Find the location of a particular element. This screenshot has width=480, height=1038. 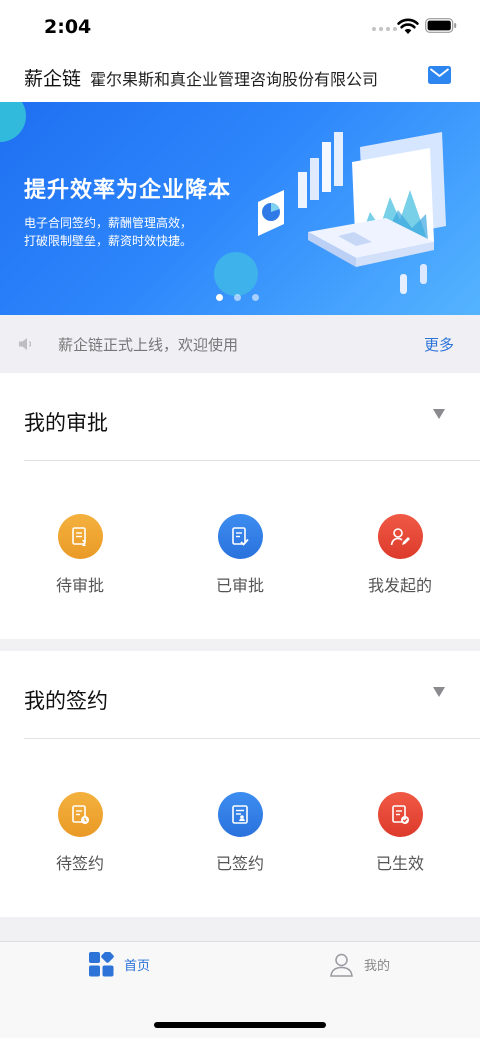

initiated-by-me-button: 我发起的 is located at coordinates (400, 555).